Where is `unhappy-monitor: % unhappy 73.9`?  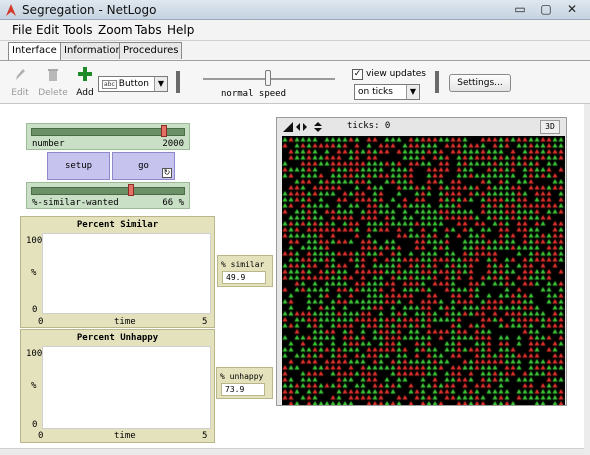 unhappy-monitor: % unhappy 73.9 is located at coordinates (244, 383).